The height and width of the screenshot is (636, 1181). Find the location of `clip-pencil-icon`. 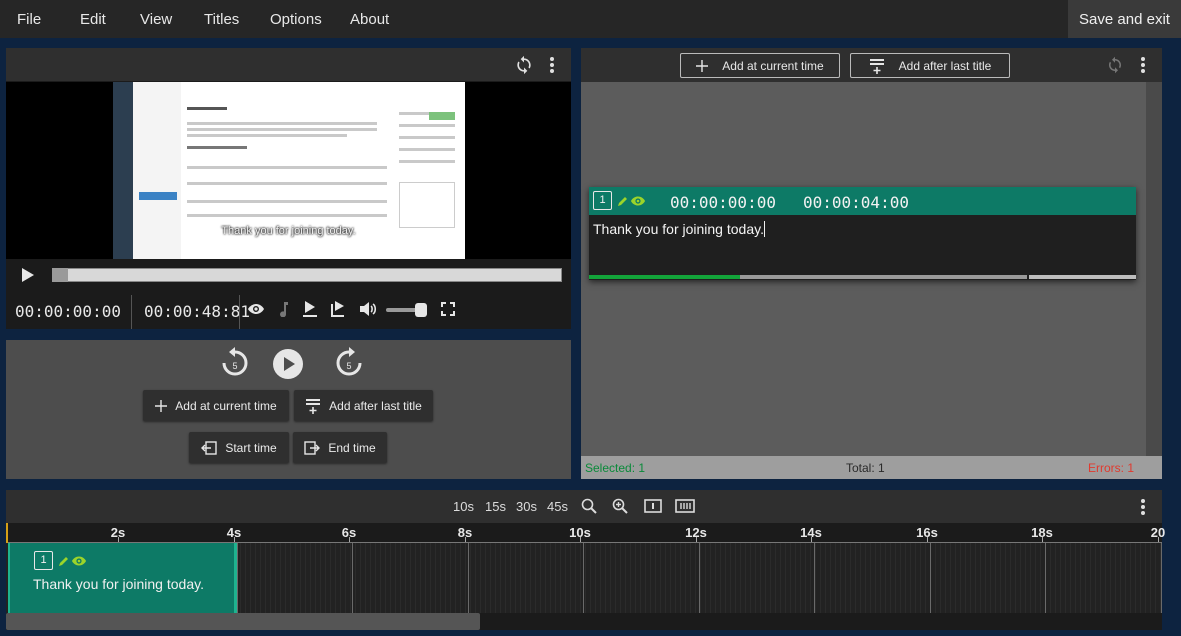

clip-pencil-icon is located at coordinates (64, 561).